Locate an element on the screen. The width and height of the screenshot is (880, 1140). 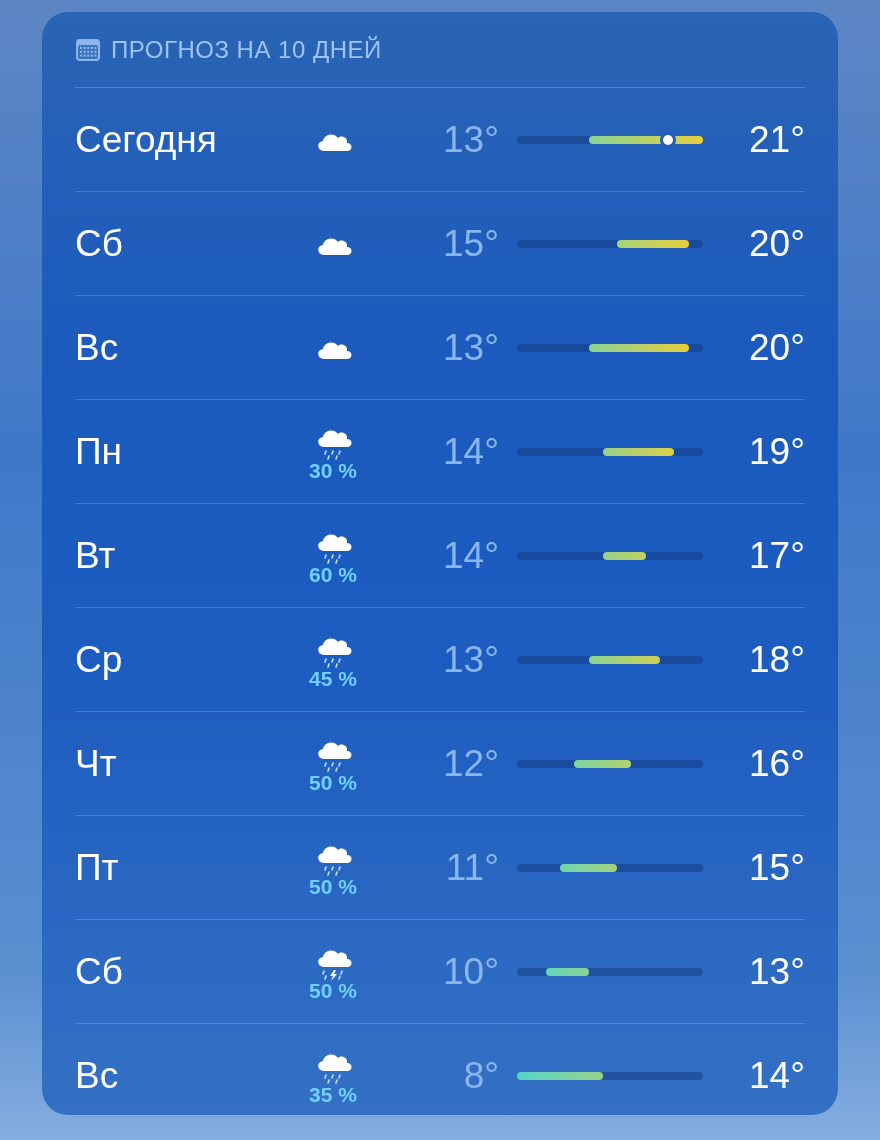
day-label: Чт is located at coordinates (96, 763).